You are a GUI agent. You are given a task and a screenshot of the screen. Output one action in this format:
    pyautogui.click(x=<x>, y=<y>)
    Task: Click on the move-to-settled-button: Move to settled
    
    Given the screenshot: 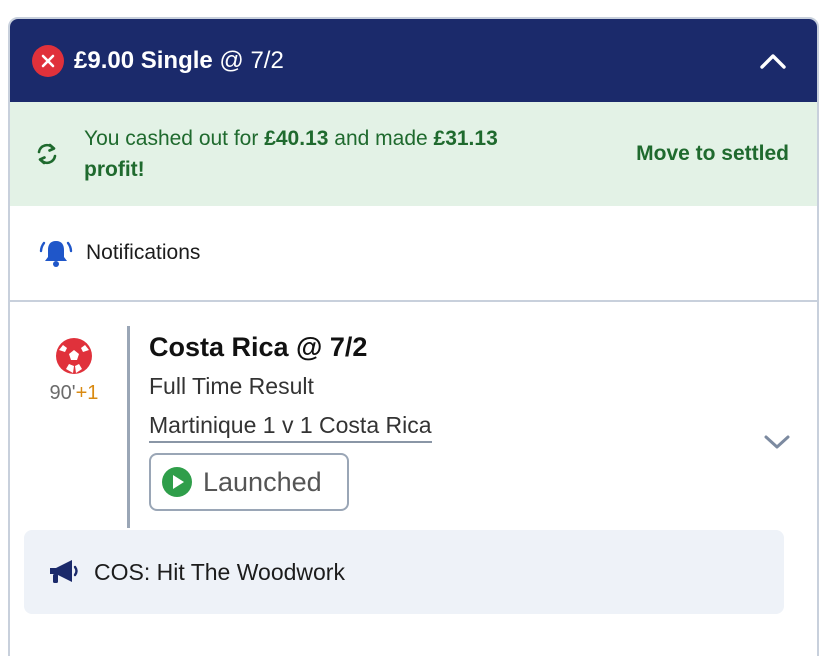 What is the action you would take?
    pyautogui.click(x=712, y=154)
    